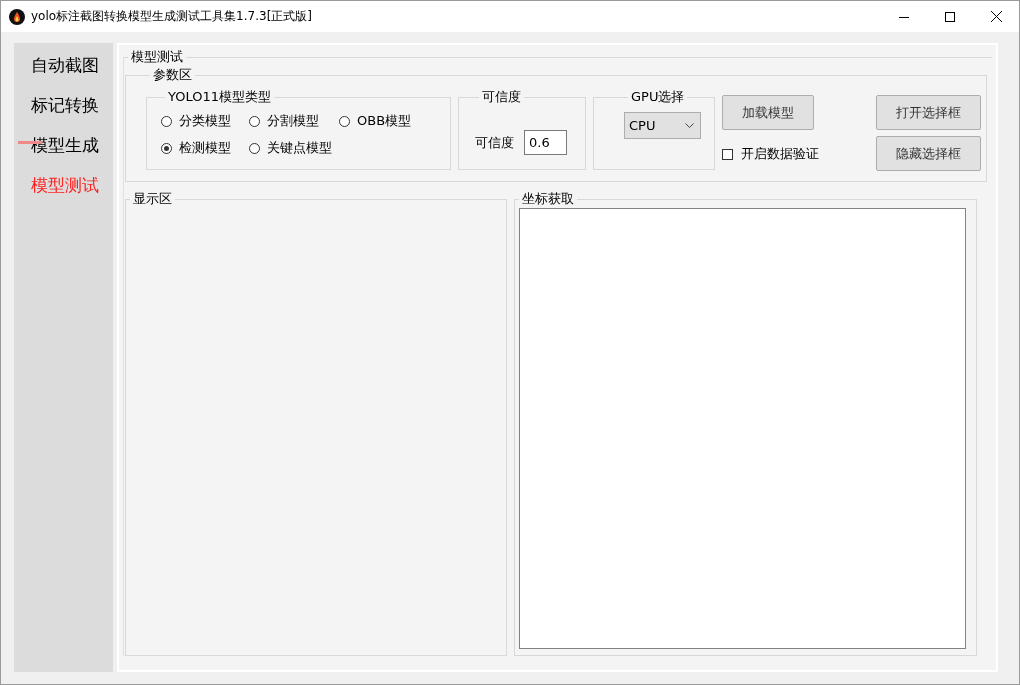 The image size is (1020, 685). What do you see at coordinates (662, 125) in the screenshot?
I see `device-dropdown: CPU` at bounding box center [662, 125].